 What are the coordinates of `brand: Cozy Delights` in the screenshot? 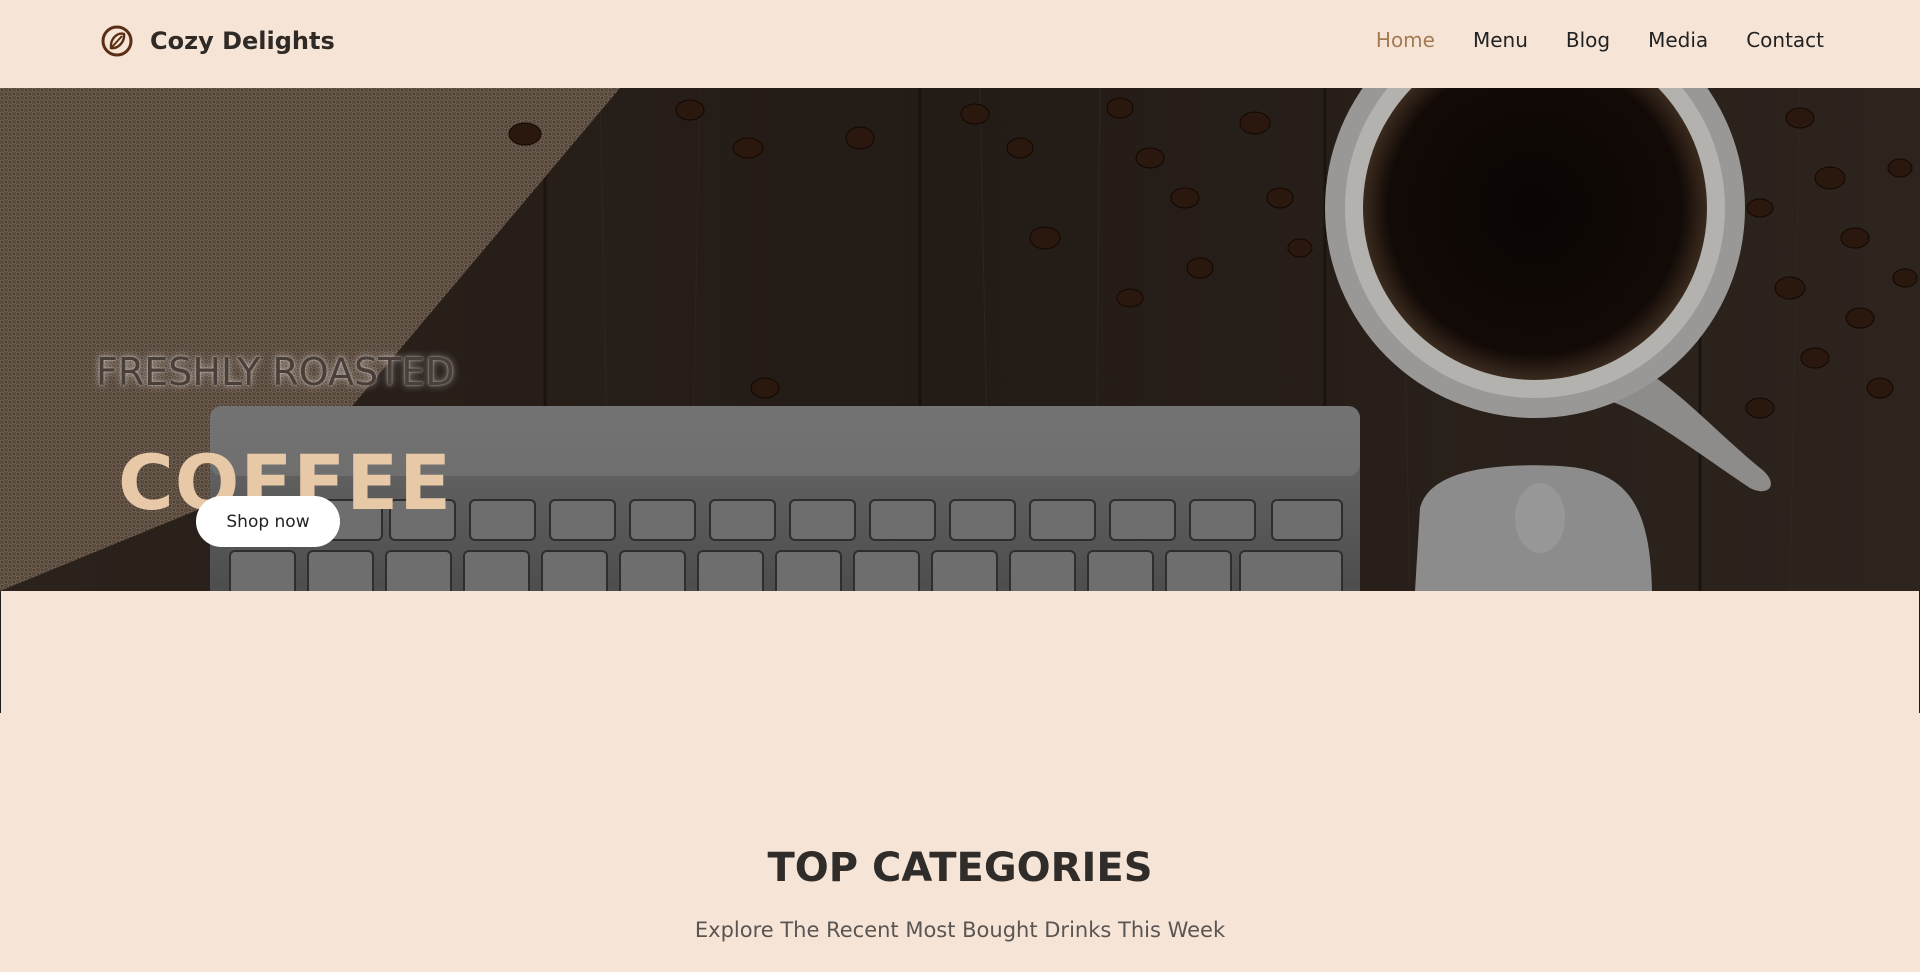 It's located at (217, 41).